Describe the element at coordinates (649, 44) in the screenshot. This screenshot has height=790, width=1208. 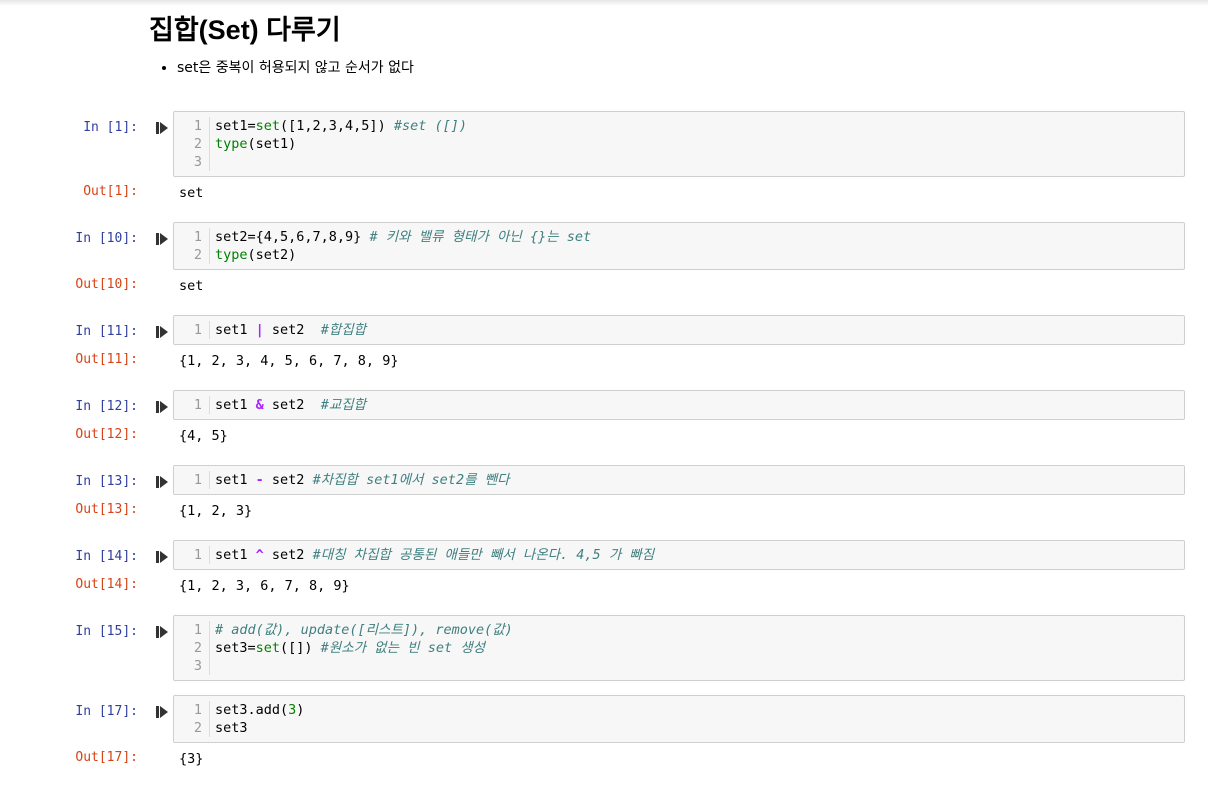
I see `markdown-cell: 집합(Set) 다루기 set은 중복이 허용되지 않고 순서가 없다` at that location.